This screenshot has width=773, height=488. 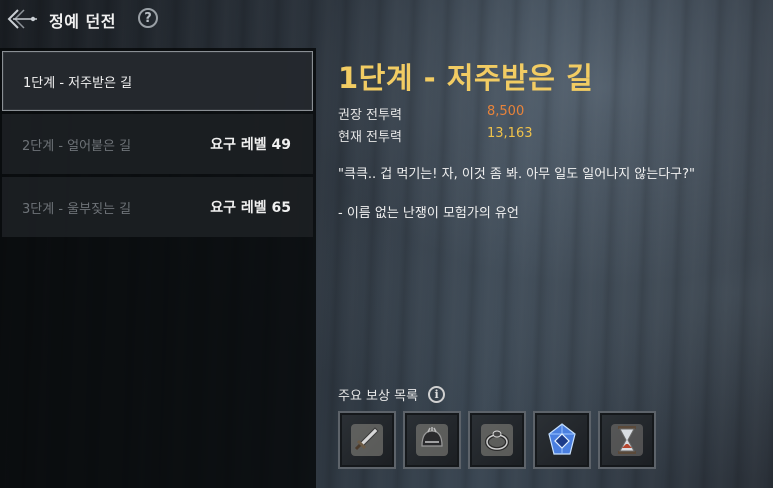 I want to click on hourglass-icon, so click(x=627, y=440).